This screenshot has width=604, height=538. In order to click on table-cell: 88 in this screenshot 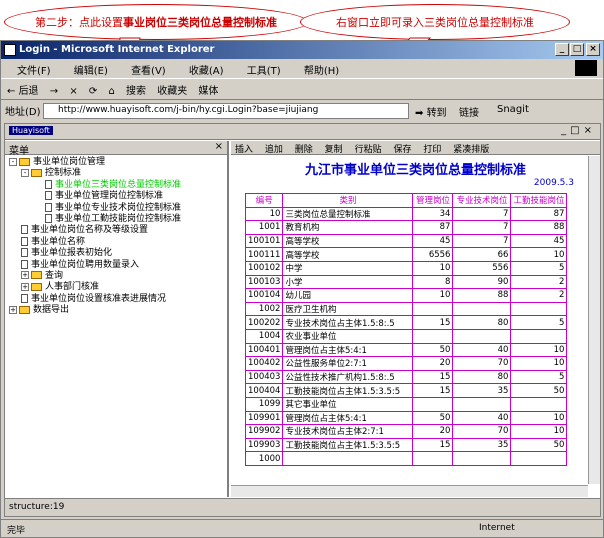, I will do `click(539, 227)`.